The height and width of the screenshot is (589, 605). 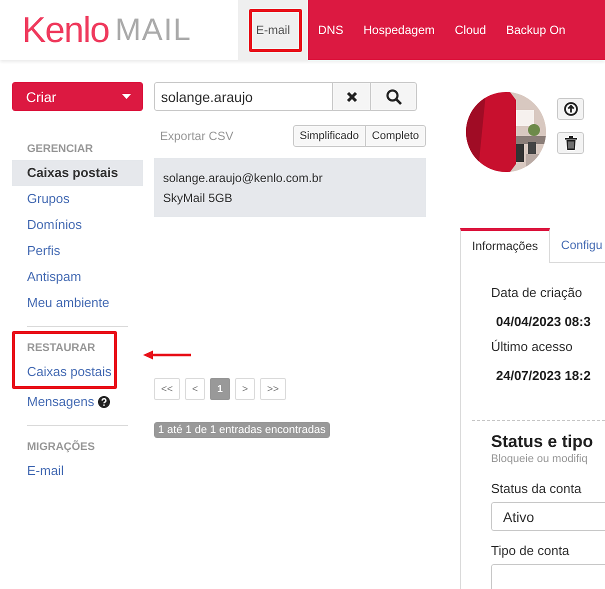 I want to click on caret-icon, so click(x=126, y=96).